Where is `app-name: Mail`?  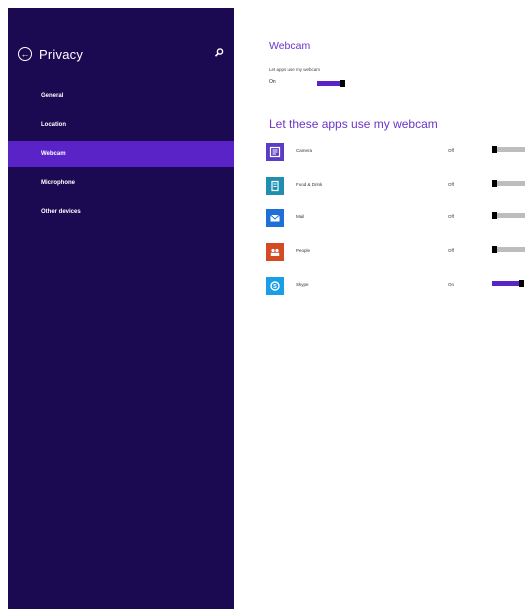
app-name: Mail is located at coordinates (300, 216).